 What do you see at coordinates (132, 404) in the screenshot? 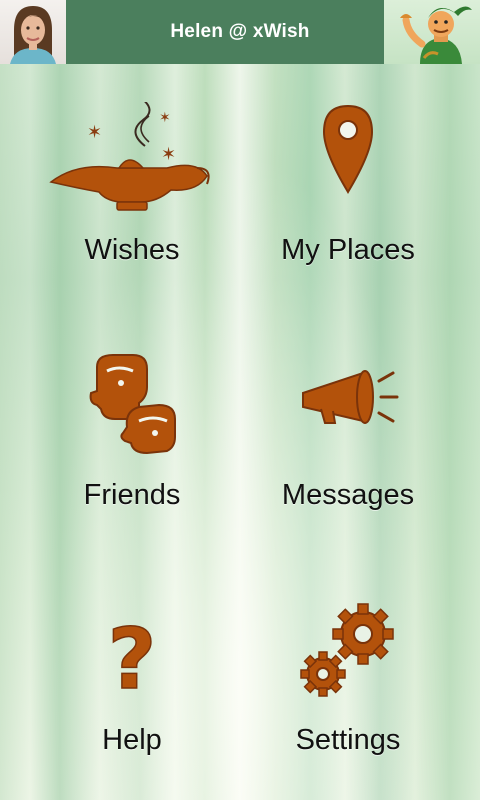
I see `friends-faces-icon` at bounding box center [132, 404].